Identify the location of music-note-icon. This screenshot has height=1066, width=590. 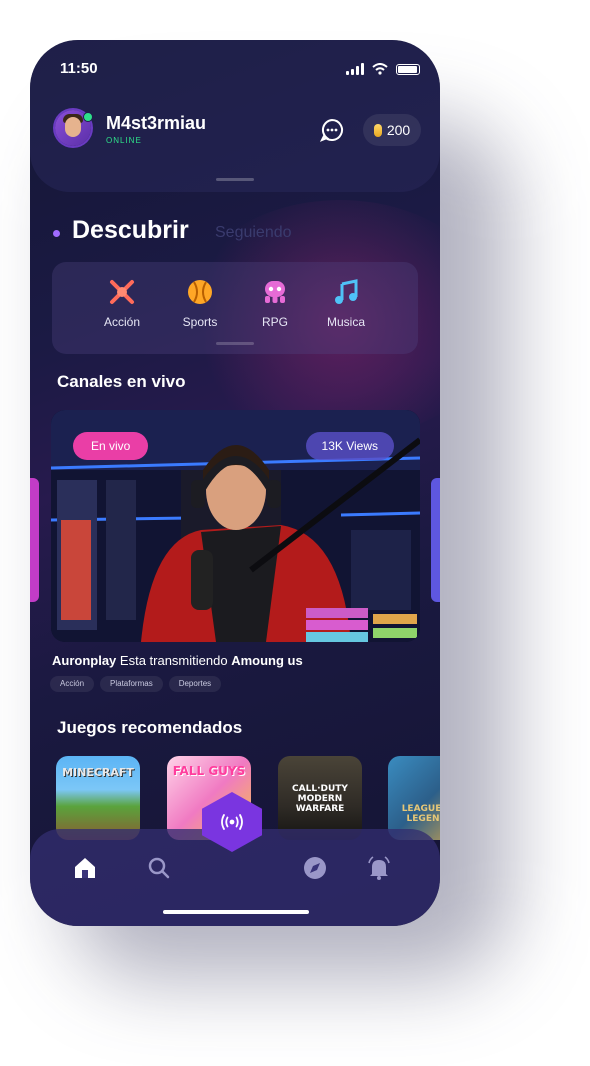
(346, 291).